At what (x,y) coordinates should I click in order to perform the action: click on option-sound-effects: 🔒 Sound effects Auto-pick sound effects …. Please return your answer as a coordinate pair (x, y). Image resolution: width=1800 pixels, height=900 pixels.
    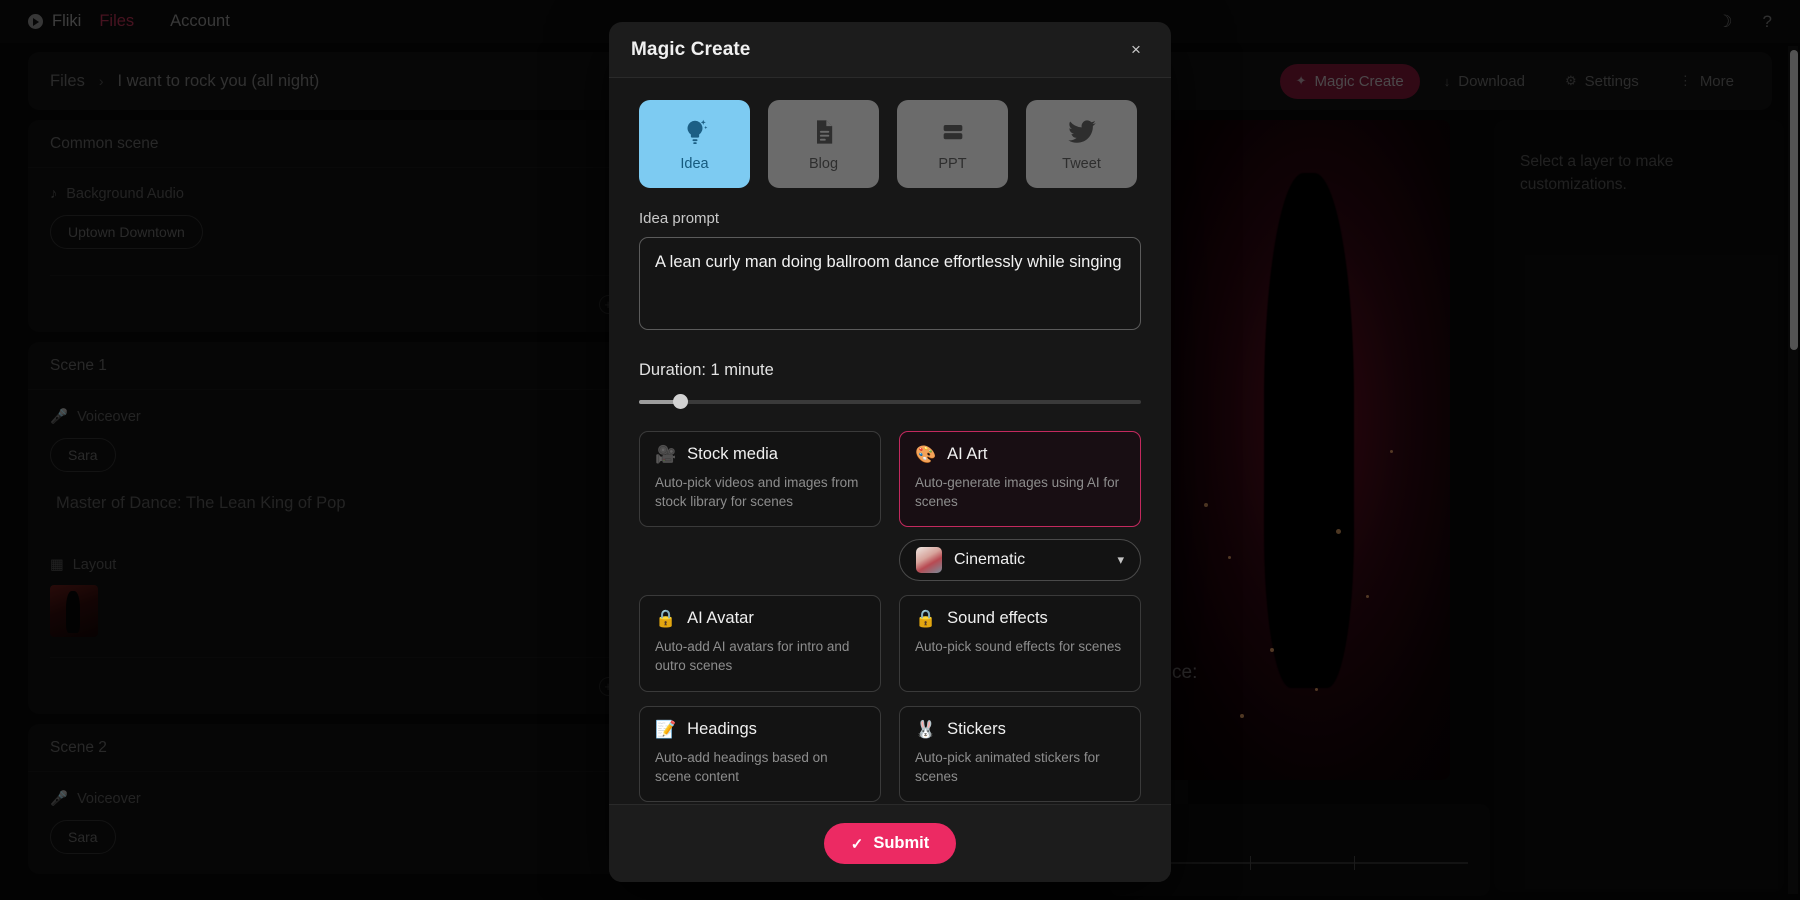
    Looking at the image, I should click on (1020, 643).